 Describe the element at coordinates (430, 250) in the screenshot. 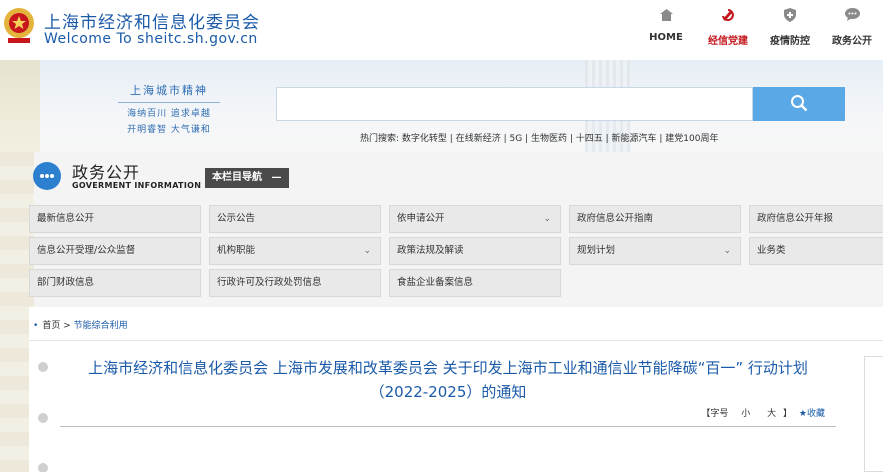

I see `nav-cell-label: 政策法规及解读` at that location.